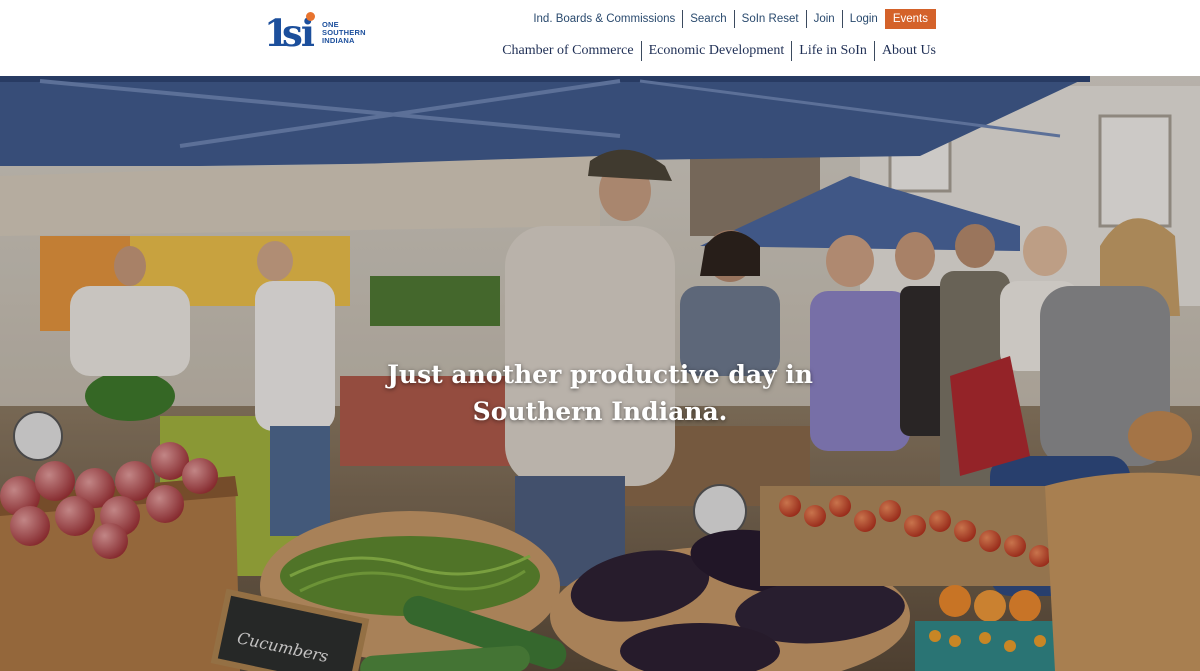 Image resolution: width=1200 pixels, height=671 pixels. What do you see at coordinates (904, 51) in the screenshot?
I see `nav-about-us: About Us` at bounding box center [904, 51].